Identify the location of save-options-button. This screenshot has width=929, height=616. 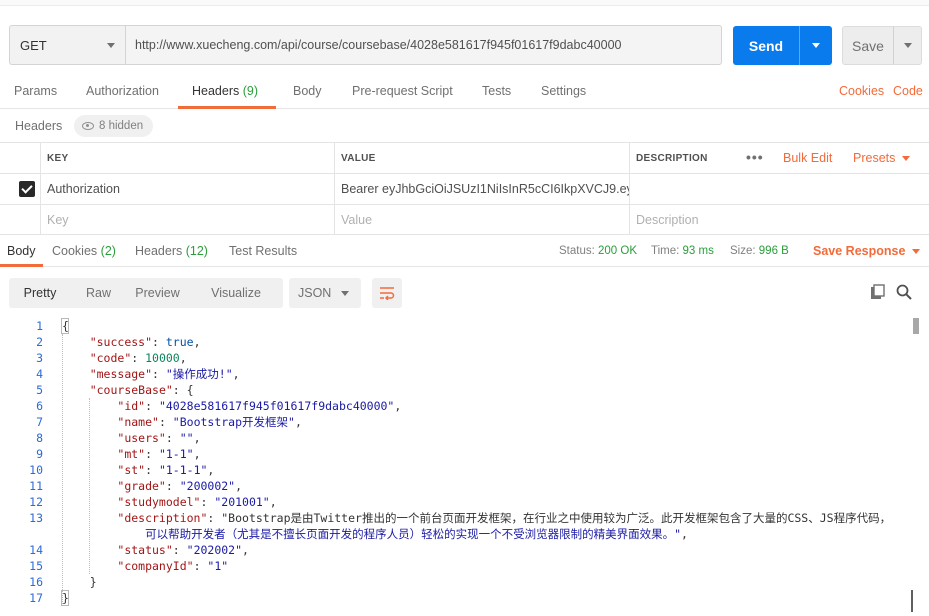
(907, 45).